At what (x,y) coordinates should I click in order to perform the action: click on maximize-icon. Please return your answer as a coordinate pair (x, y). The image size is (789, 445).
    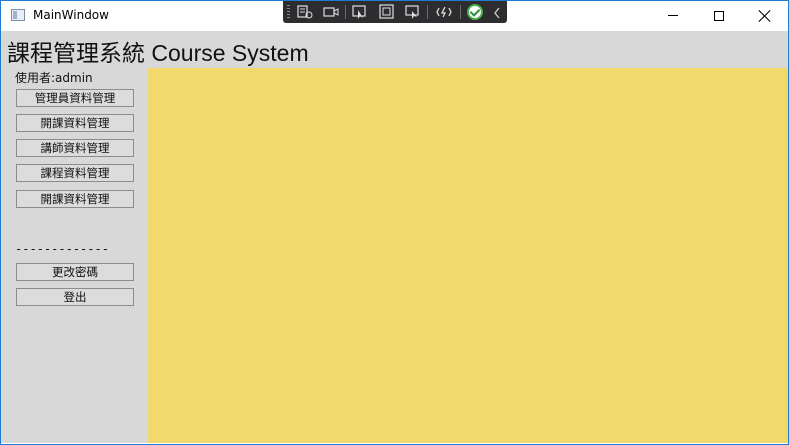
    Looking at the image, I should click on (719, 16).